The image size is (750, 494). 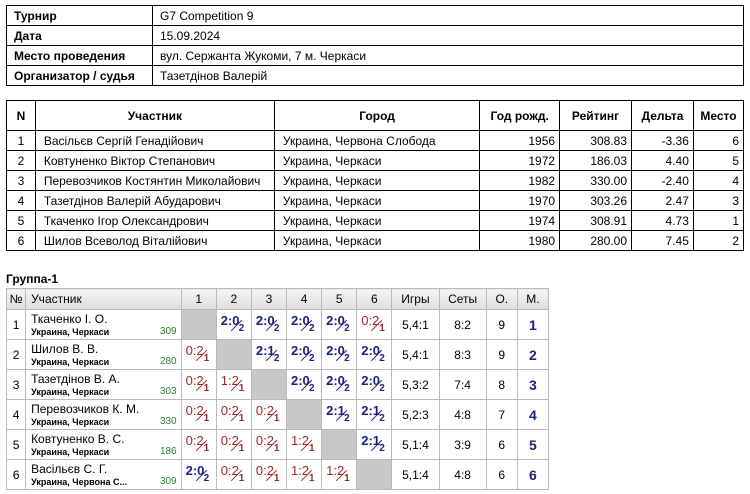 I want to click on info-label: Турнир, so click(x=79, y=15).